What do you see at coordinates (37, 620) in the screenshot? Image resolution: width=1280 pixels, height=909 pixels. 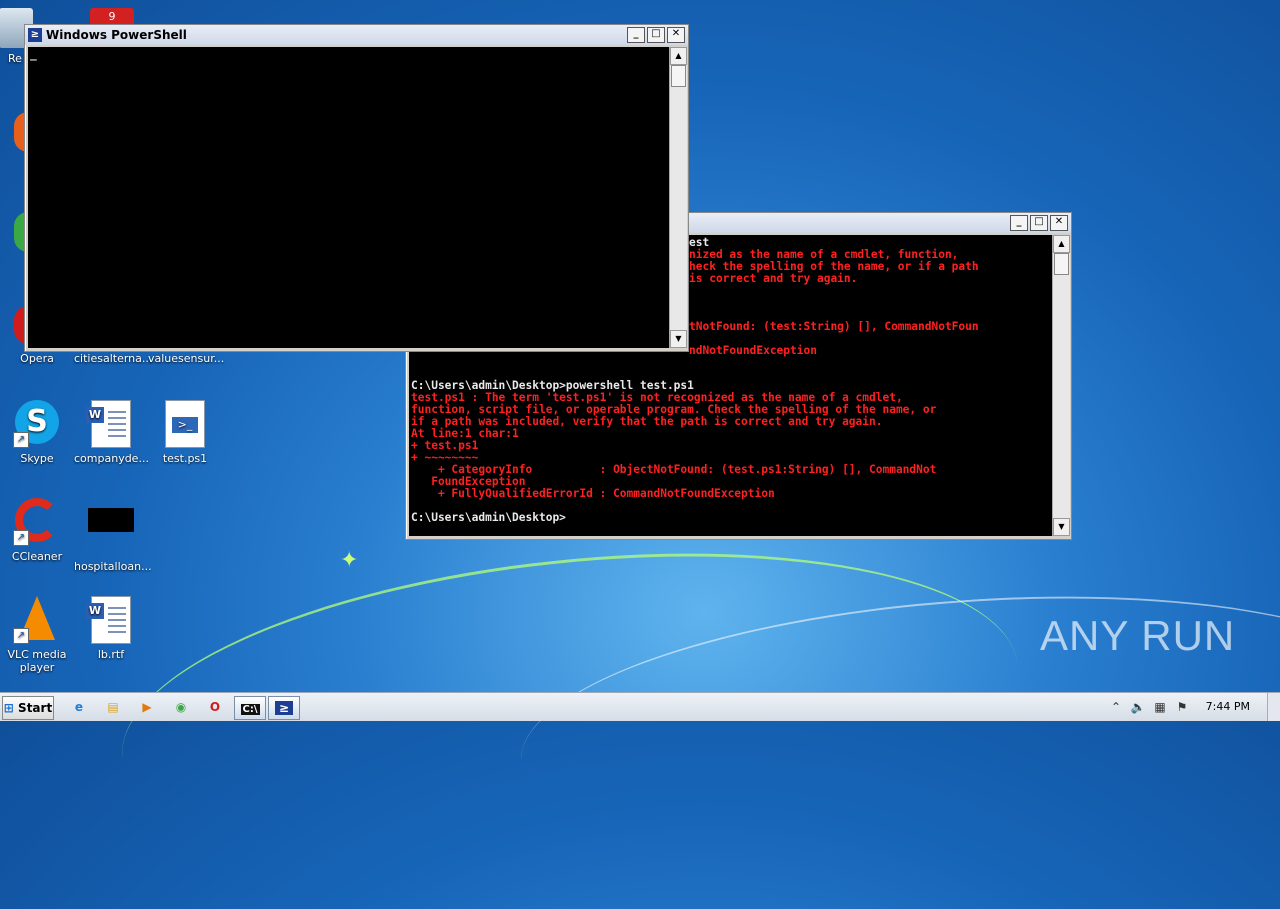 I see `vlc-icon: ↗` at bounding box center [37, 620].